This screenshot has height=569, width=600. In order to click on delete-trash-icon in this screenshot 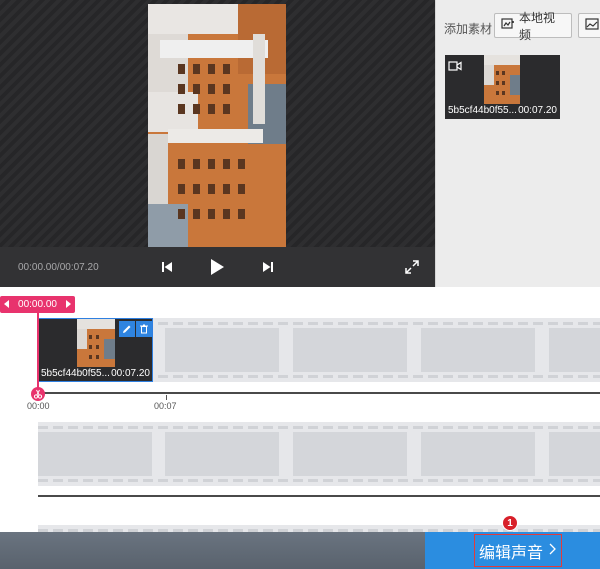, I will do `click(144, 329)`.